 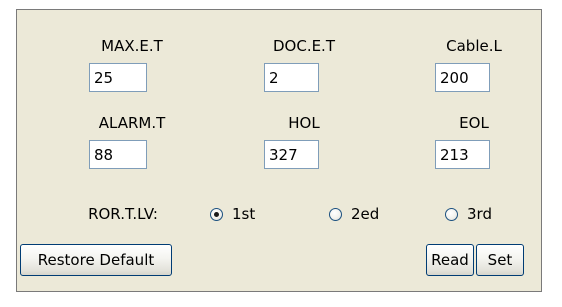 I want to click on radio-selected-dot, so click(x=216, y=214).